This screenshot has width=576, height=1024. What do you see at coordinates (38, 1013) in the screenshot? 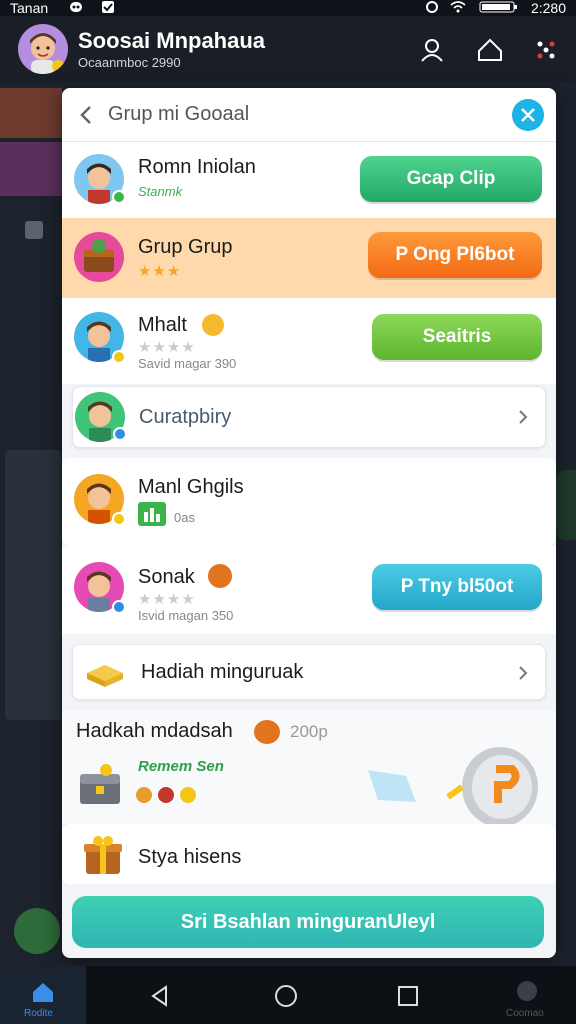
I see `home-tab-label: Rodite` at bounding box center [38, 1013].